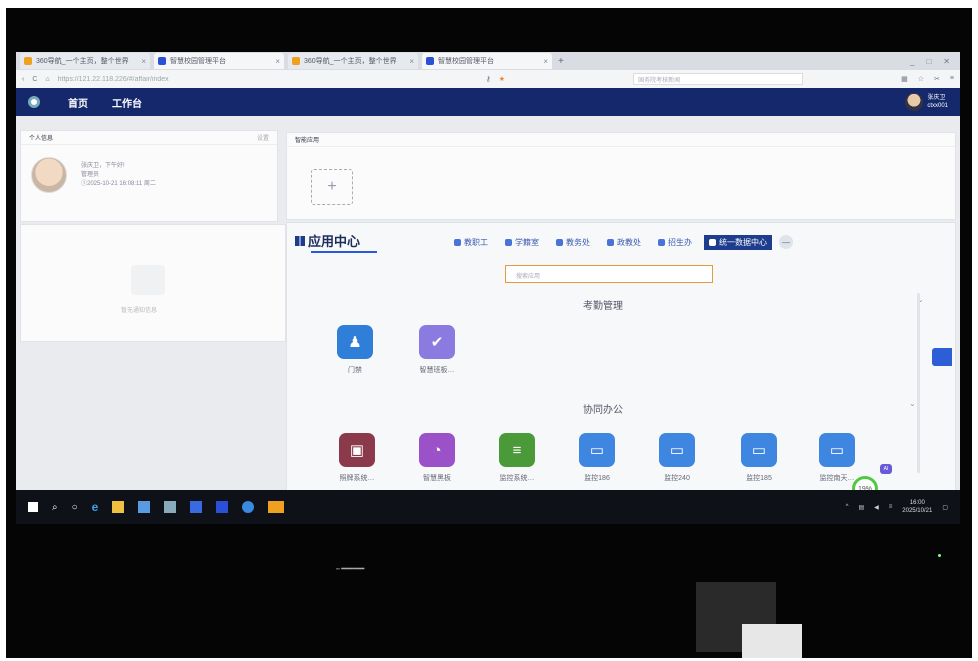 The width and height of the screenshot is (978, 661). I want to click on maximize-button: □, so click(928, 61).